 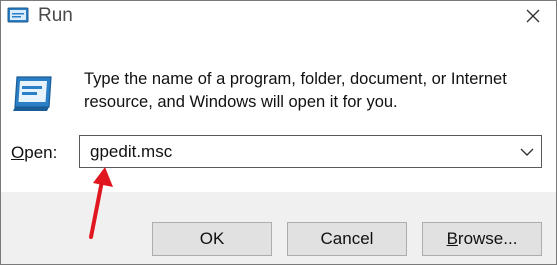 I want to click on run-program-icon, so click(x=32, y=93).